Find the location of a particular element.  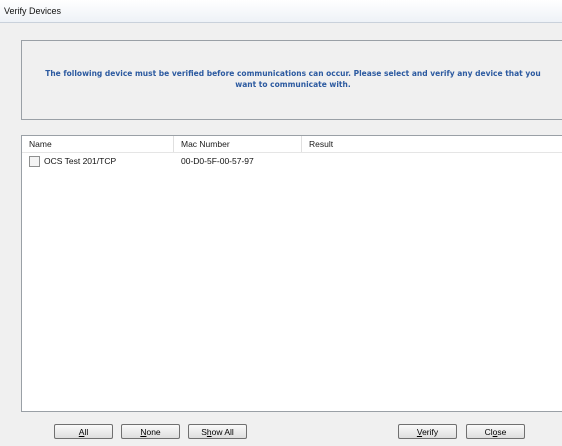

verify-button: Verify is located at coordinates (427, 431).